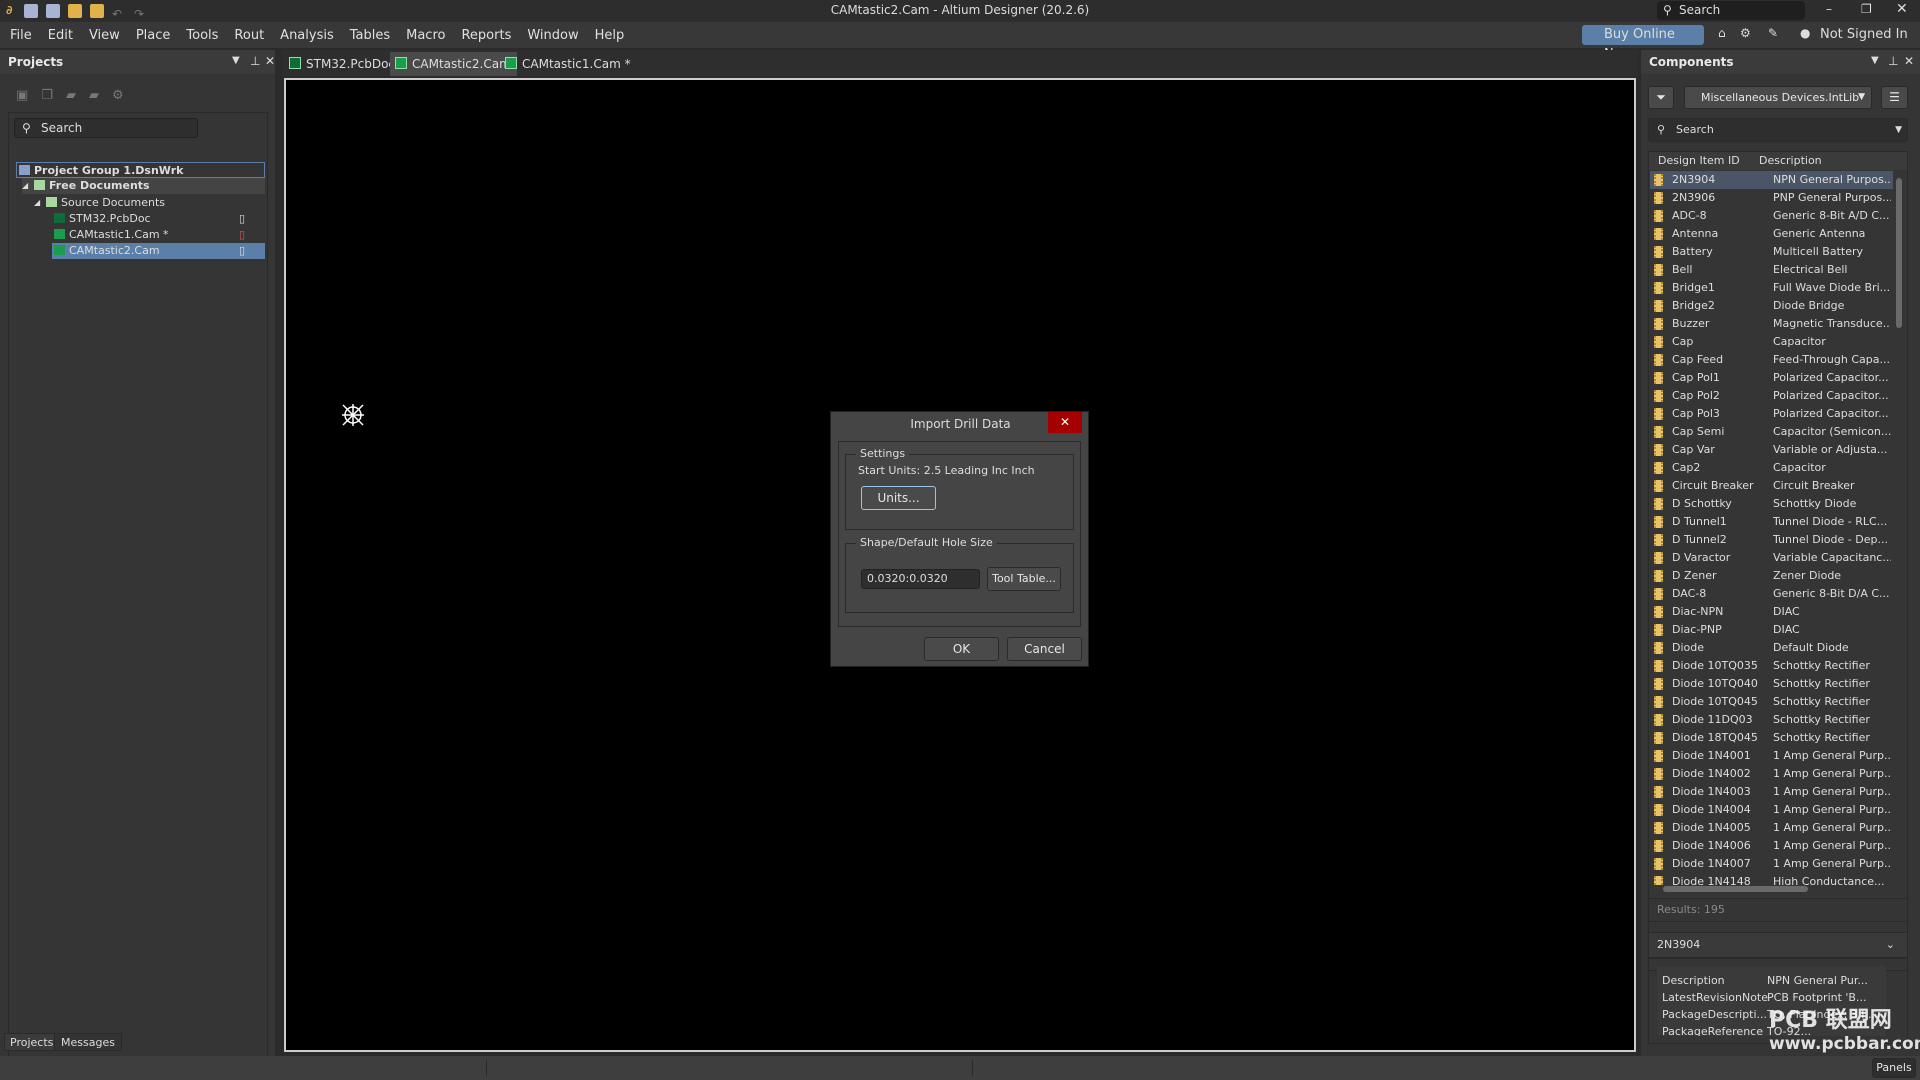 The width and height of the screenshot is (1920, 1080). Describe the element at coordinates (920, 579) in the screenshot. I see `hole-size-input: 0.0320:0.0320` at that location.